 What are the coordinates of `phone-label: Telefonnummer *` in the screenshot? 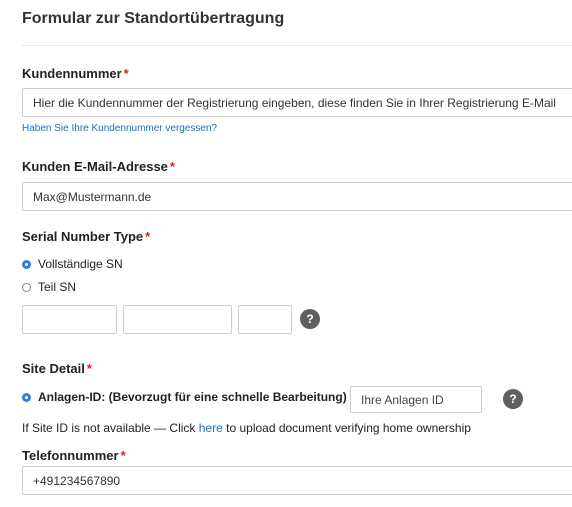 It's located at (74, 455).